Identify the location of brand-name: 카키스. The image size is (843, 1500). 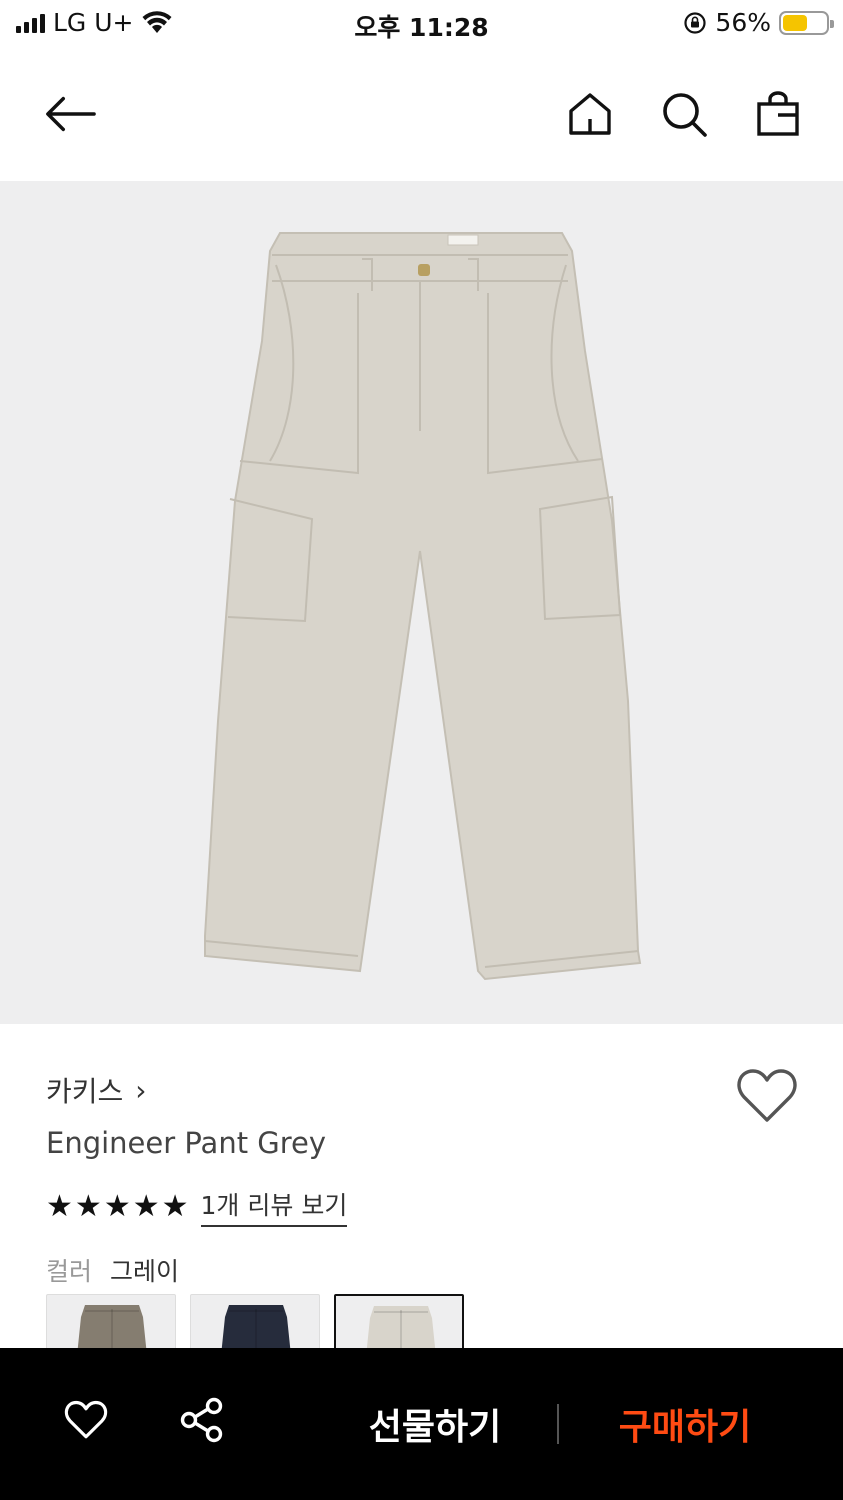
(85, 1091).